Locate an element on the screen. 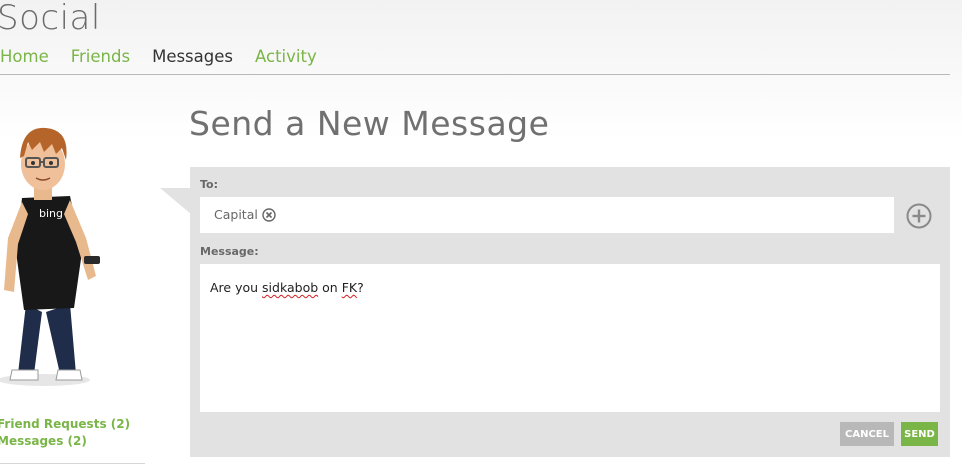 This screenshot has width=962, height=470. message-part: Are you is located at coordinates (236, 287).